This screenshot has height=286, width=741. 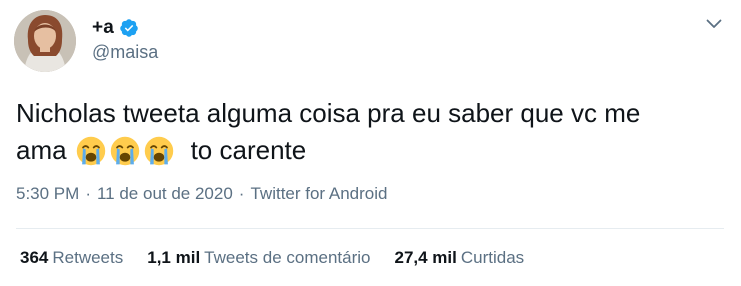 I want to click on tweet-text-line2-start: ama, so click(x=41, y=150).